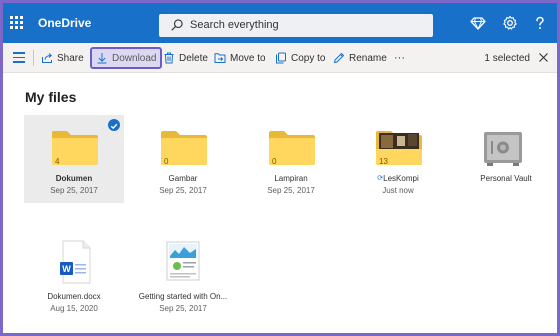  I want to click on trash-icon, so click(169, 58).